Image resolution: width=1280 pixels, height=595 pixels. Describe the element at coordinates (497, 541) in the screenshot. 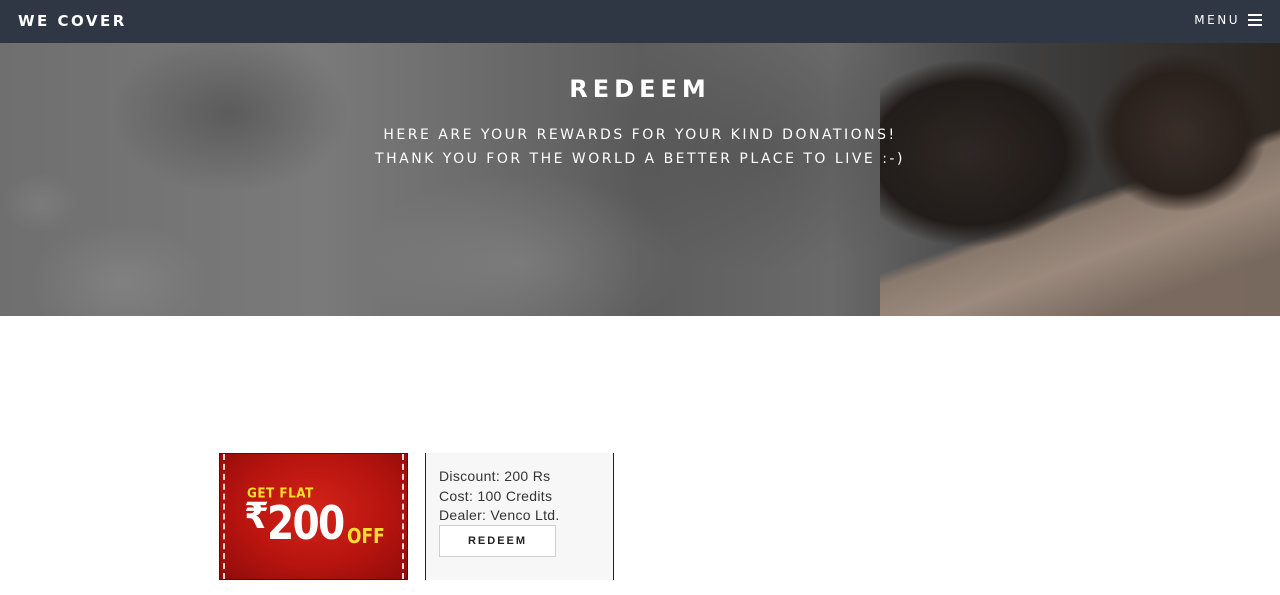

I see `redeem-button: REDEEM` at that location.